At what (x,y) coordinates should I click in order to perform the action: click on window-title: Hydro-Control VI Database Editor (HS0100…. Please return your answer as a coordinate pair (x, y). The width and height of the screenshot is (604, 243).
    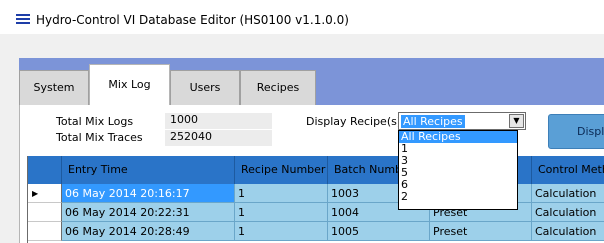
    Looking at the image, I should click on (192, 20).